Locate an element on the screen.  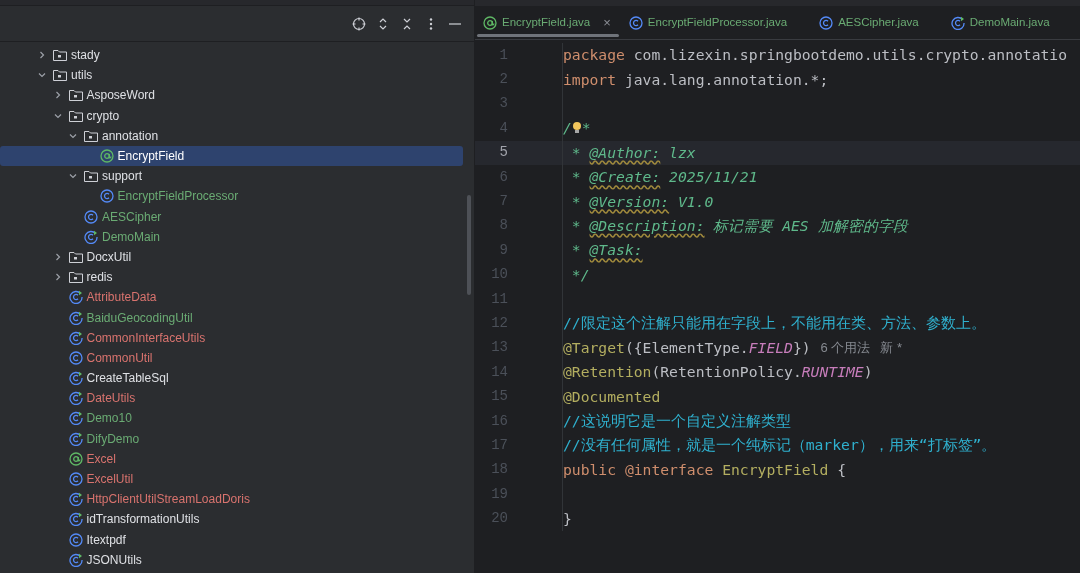
tree-item-label: Itextpdf is located at coordinates (106, 540).